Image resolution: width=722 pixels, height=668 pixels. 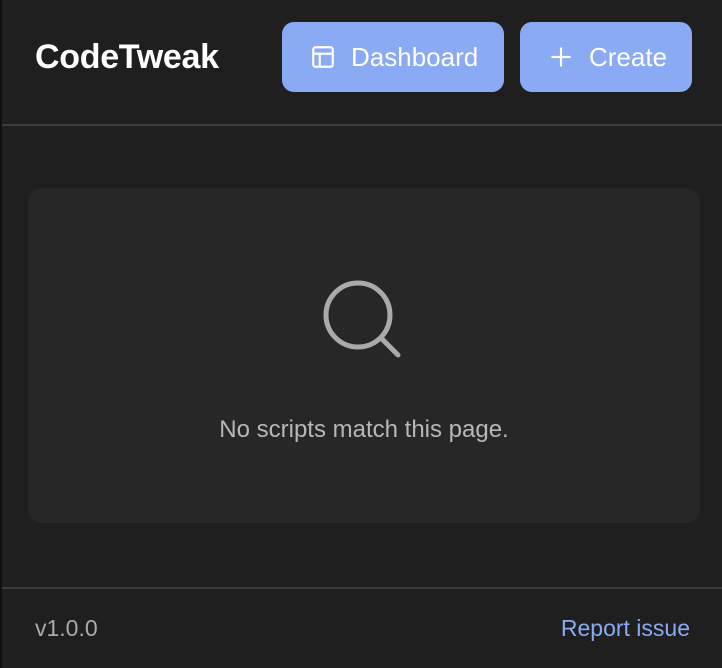 I want to click on dashboard-button: Dashboard, so click(x=393, y=57).